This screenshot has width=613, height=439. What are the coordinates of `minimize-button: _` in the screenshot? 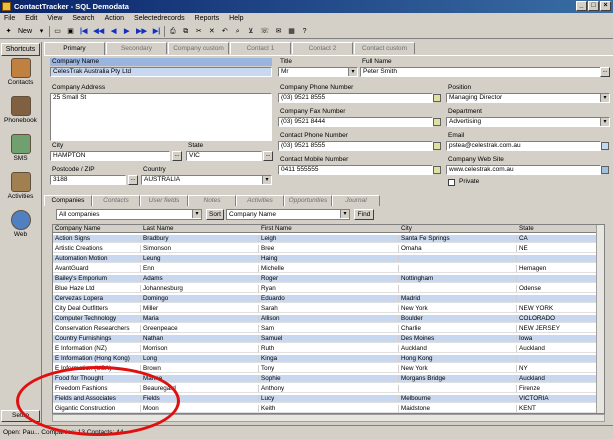 It's located at (581, 6).